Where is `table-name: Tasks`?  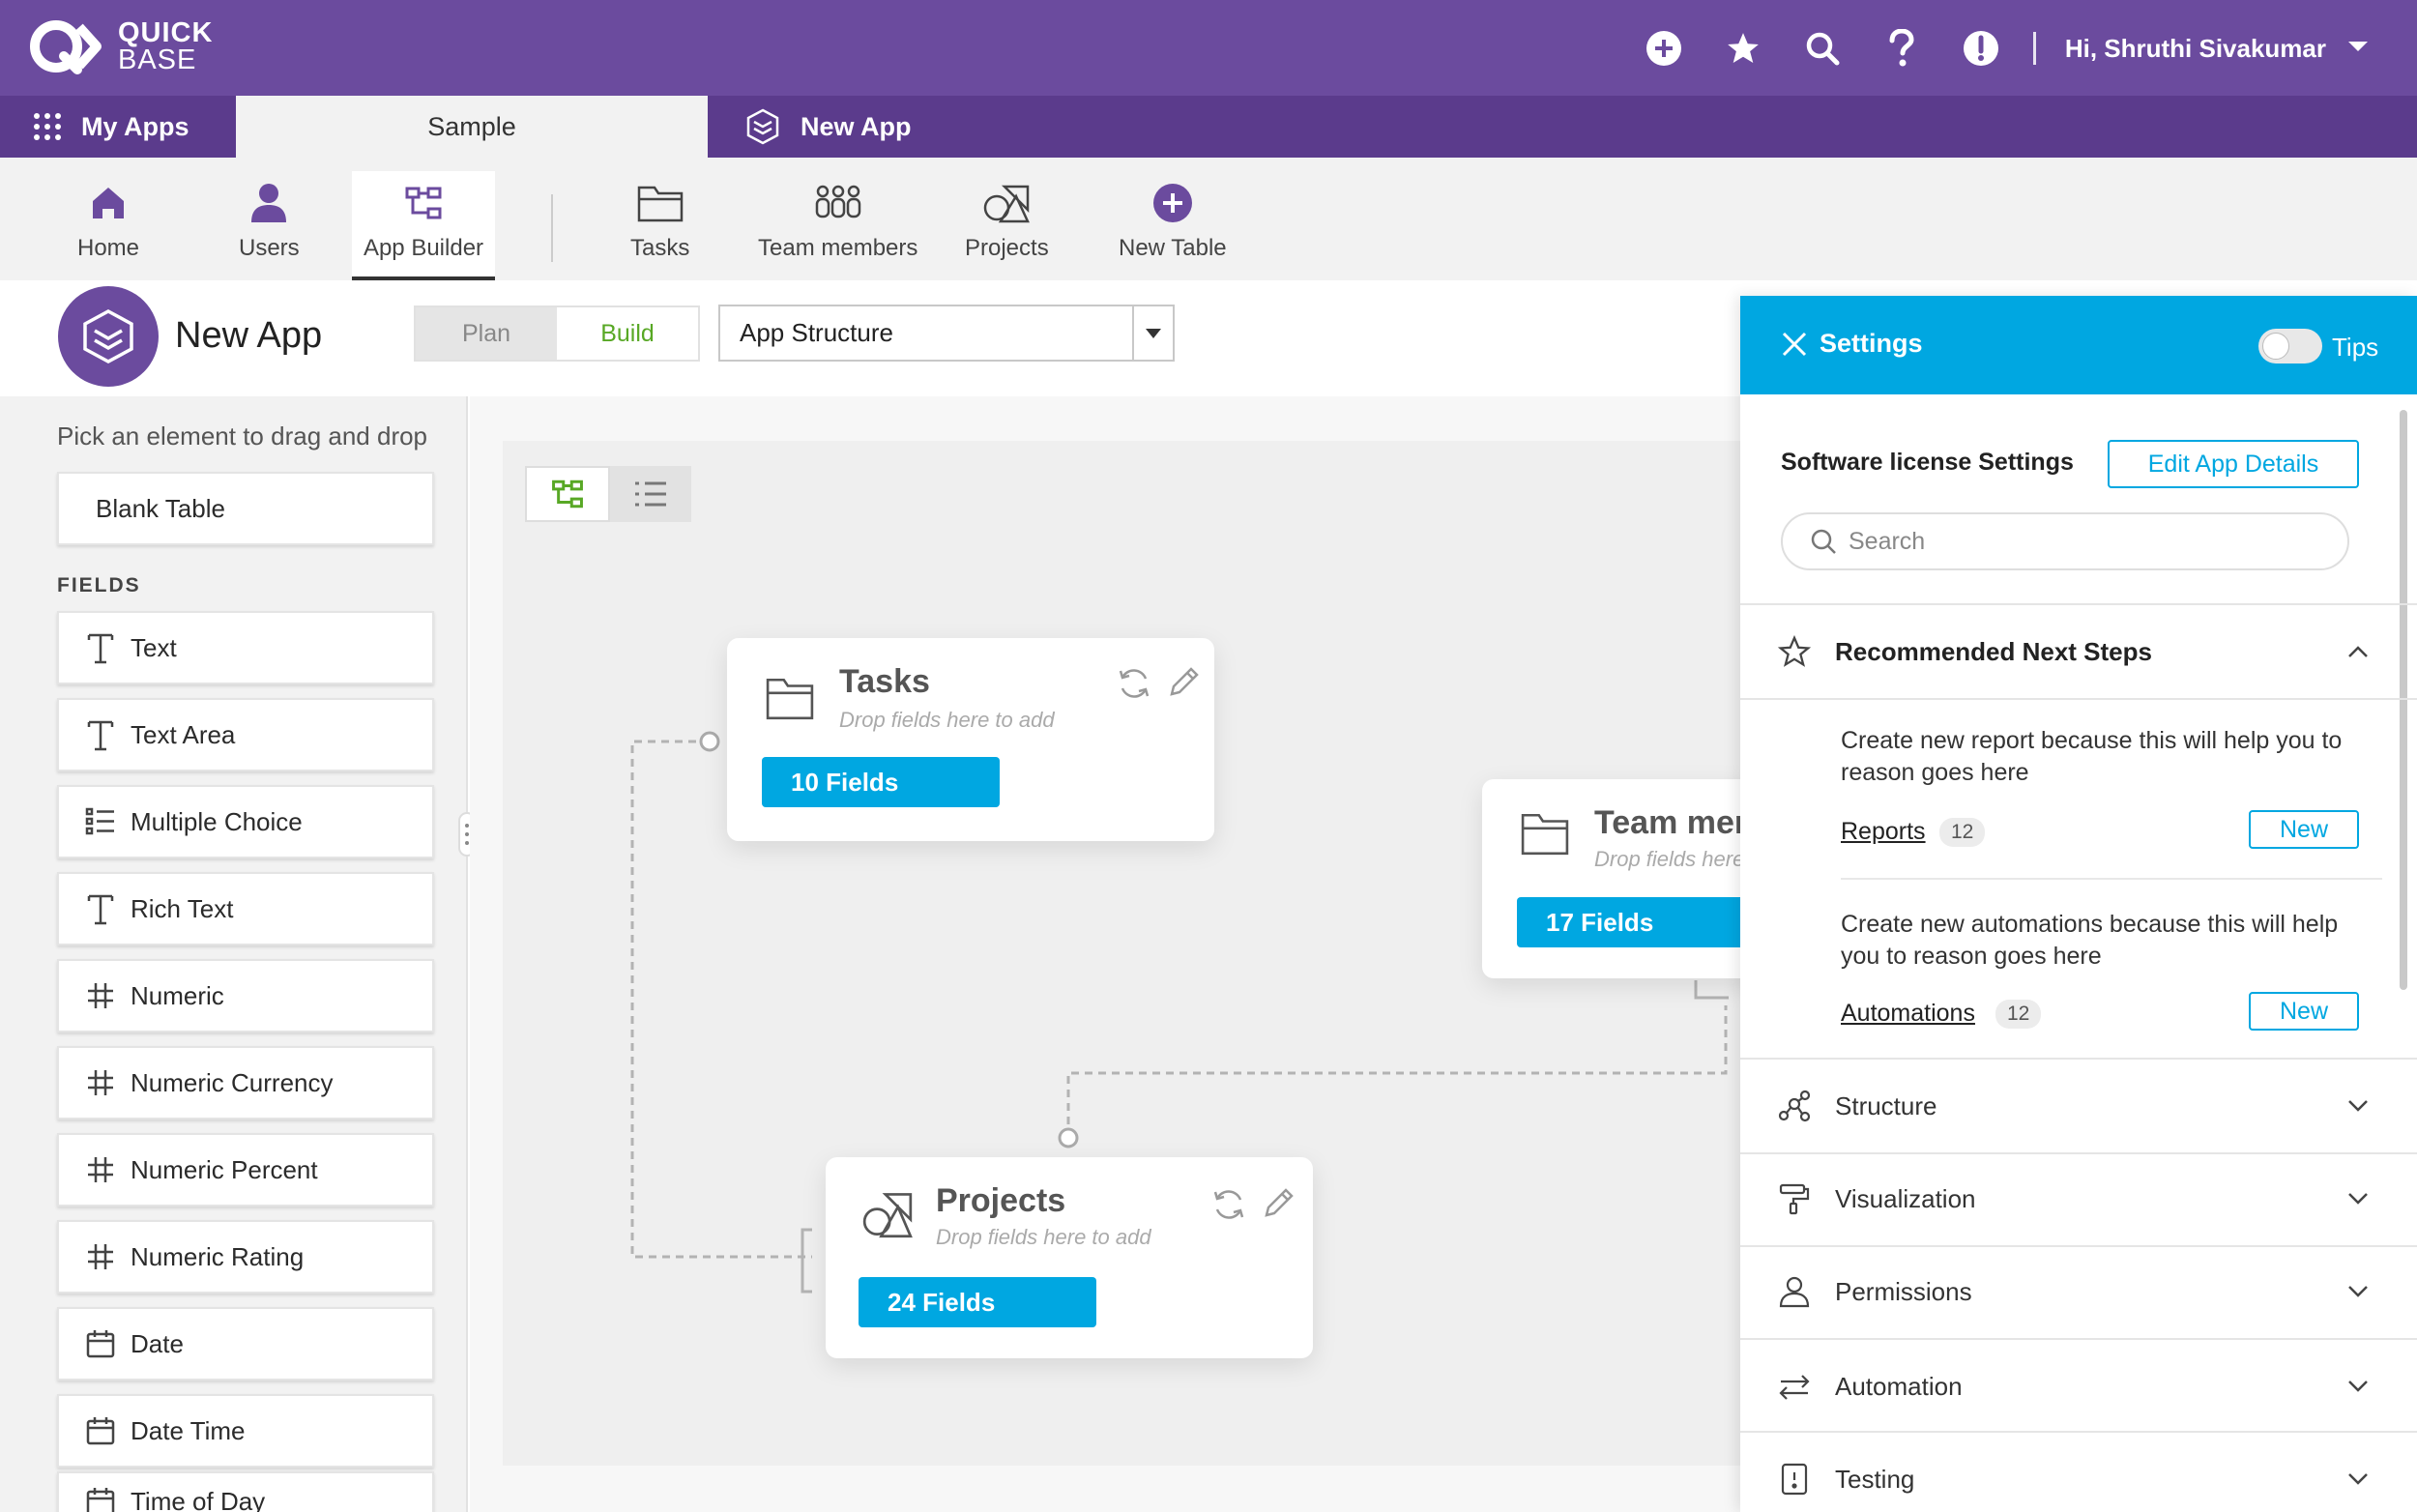 table-name: Tasks is located at coordinates (884, 681).